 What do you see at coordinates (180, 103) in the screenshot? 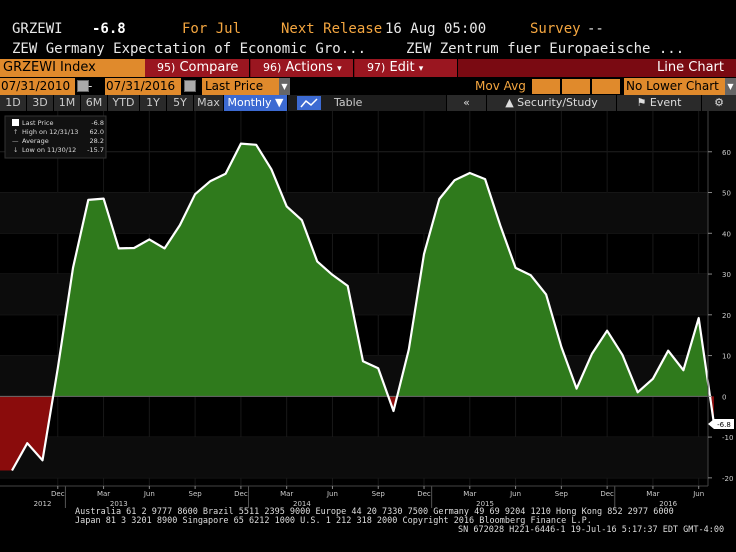
I see `period-5y: 5Y` at bounding box center [180, 103].